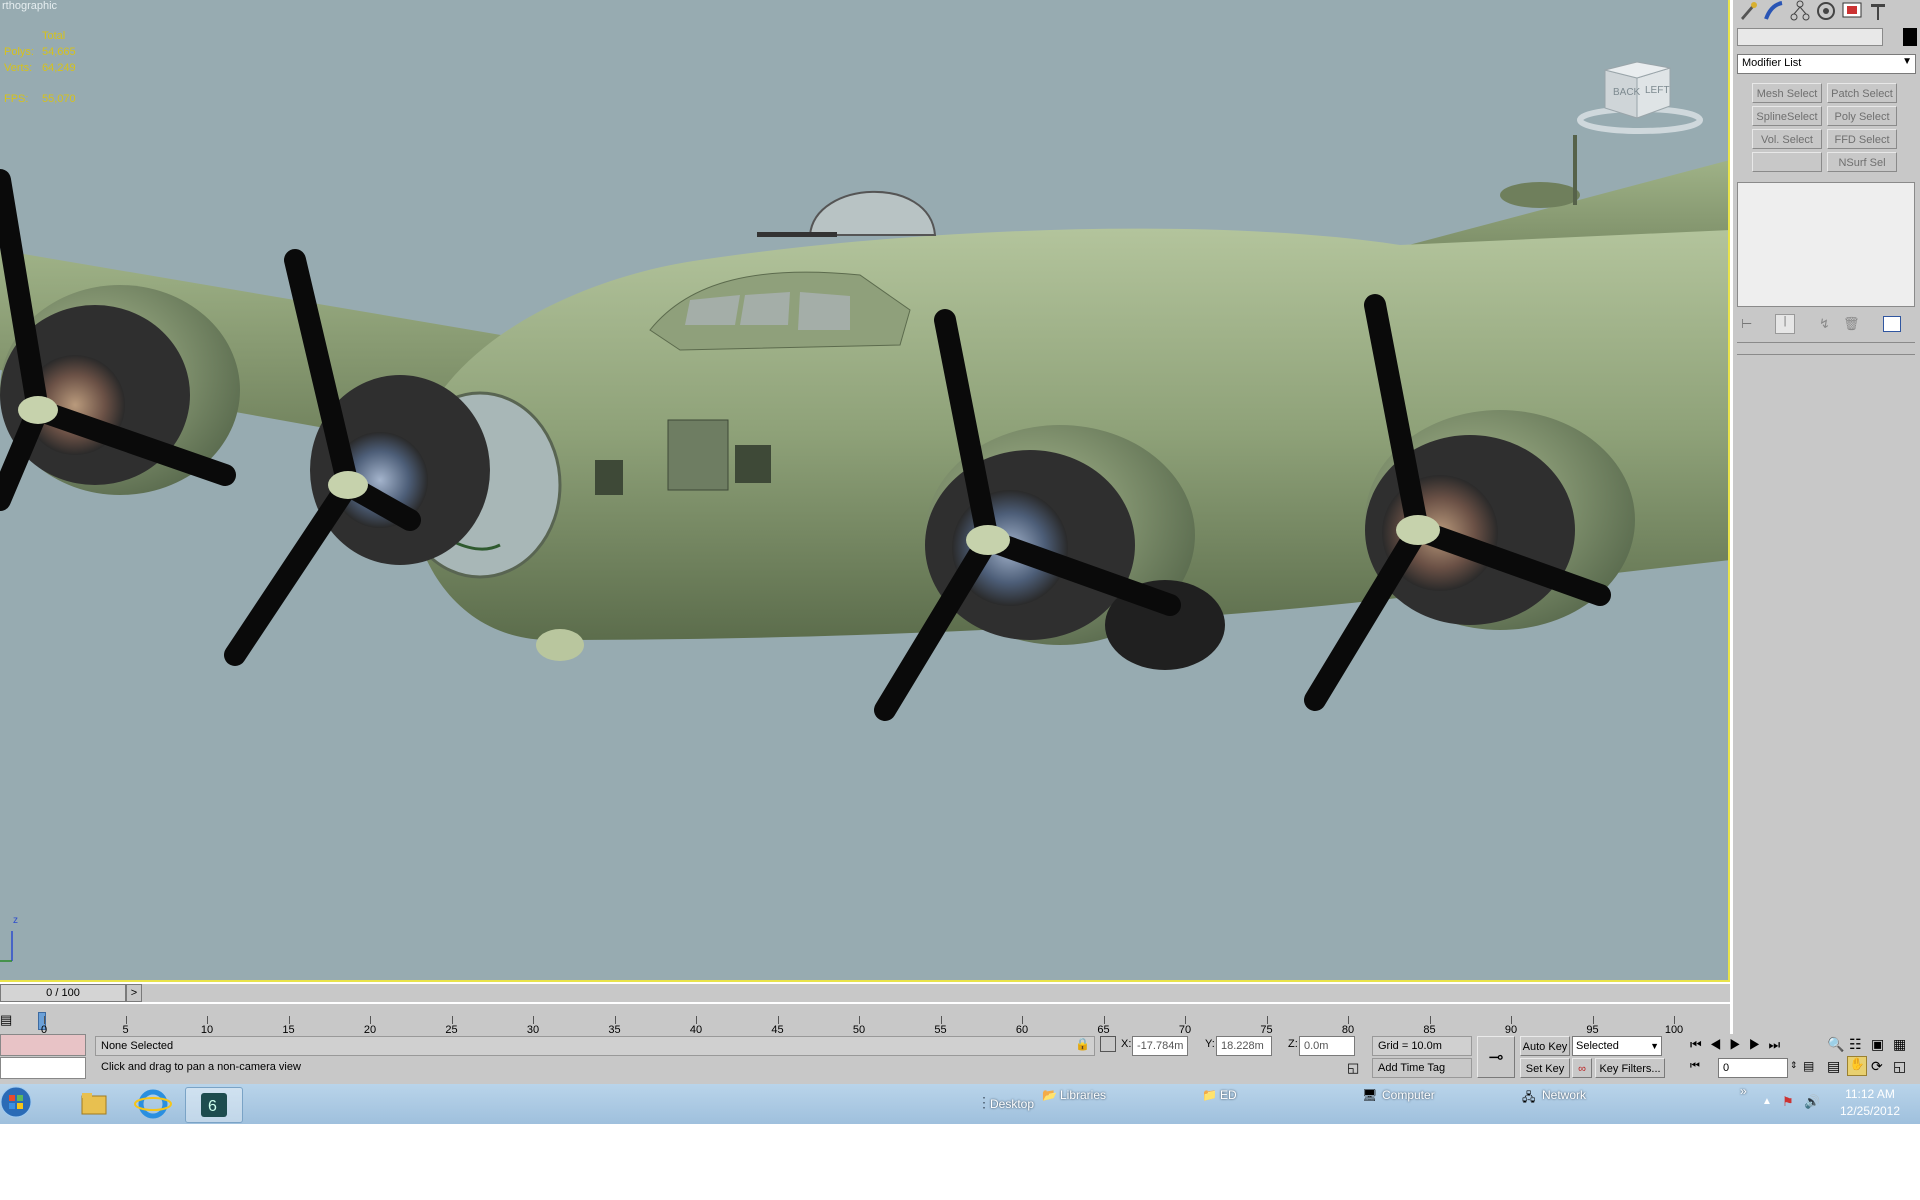 Image resolution: width=1920 pixels, height=1200 pixels. What do you see at coordinates (1808, 1066) in the screenshot?
I see `time-configuration-icon: ▤` at bounding box center [1808, 1066].